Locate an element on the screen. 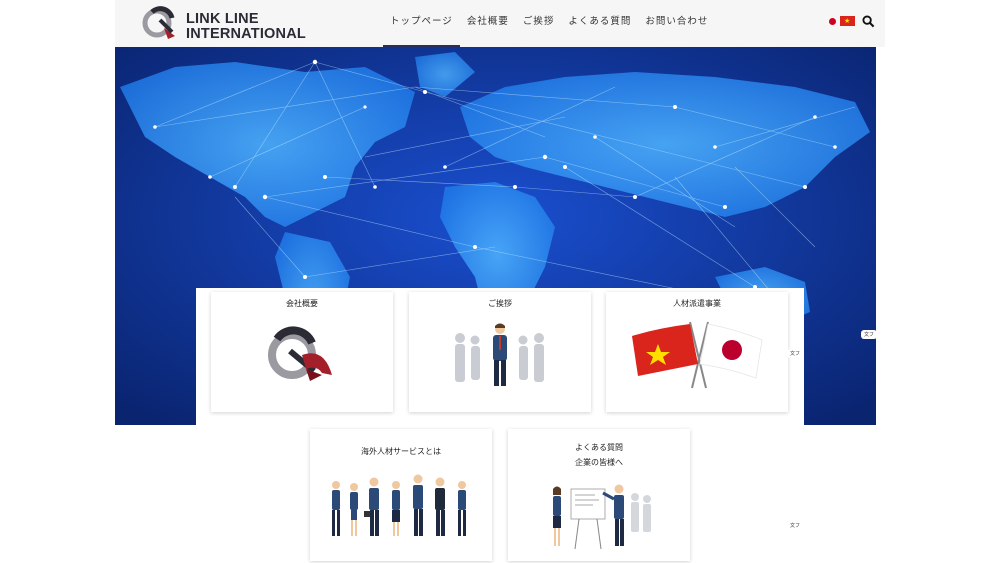 This screenshot has width=1000, height=563. card-title: 海外人材サービスとは is located at coordinates (401, 451).